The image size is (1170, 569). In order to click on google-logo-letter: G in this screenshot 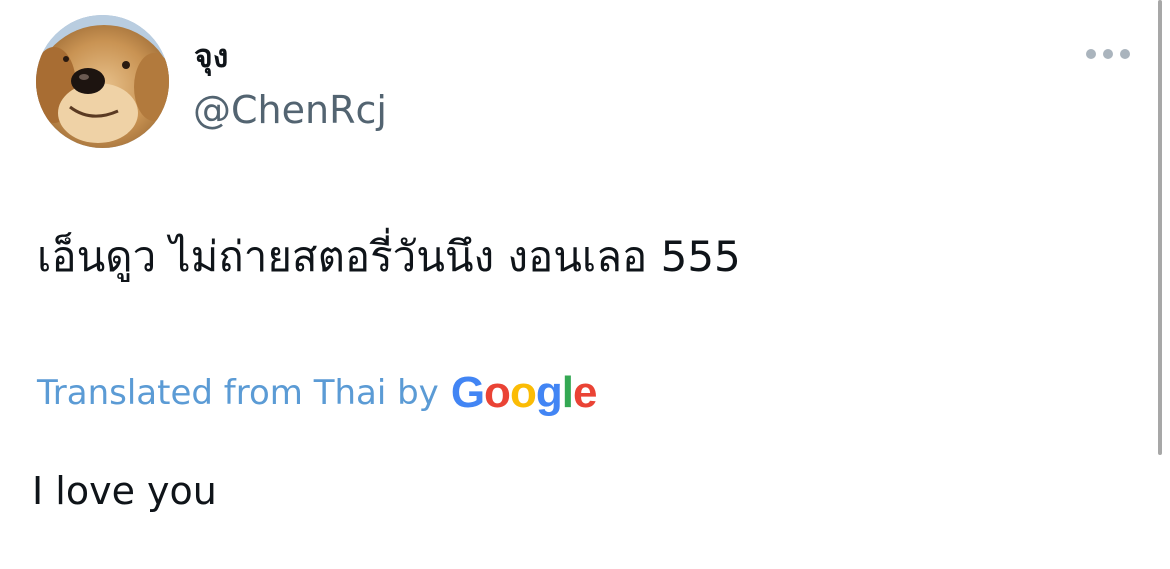, I will do `click(467, 392)`.